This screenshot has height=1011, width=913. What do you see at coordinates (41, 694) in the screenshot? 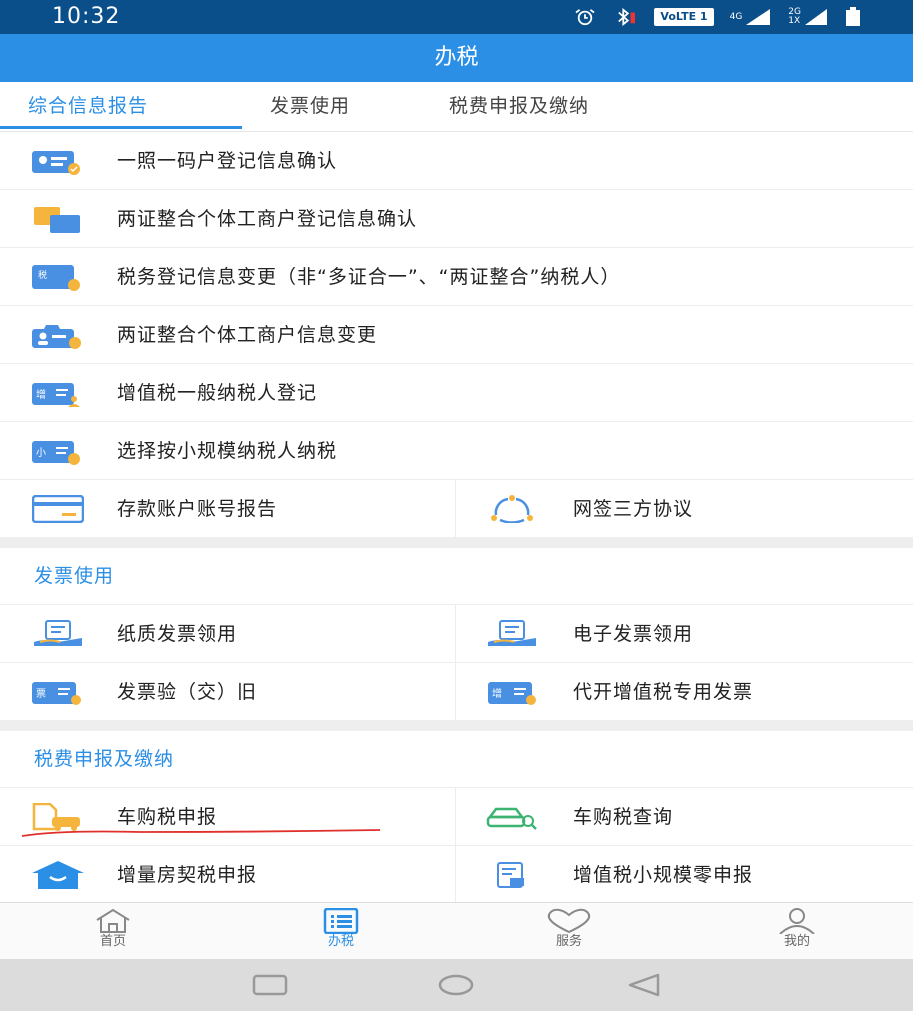
I see `svg-text: 票` at bounding box center [41, 694].